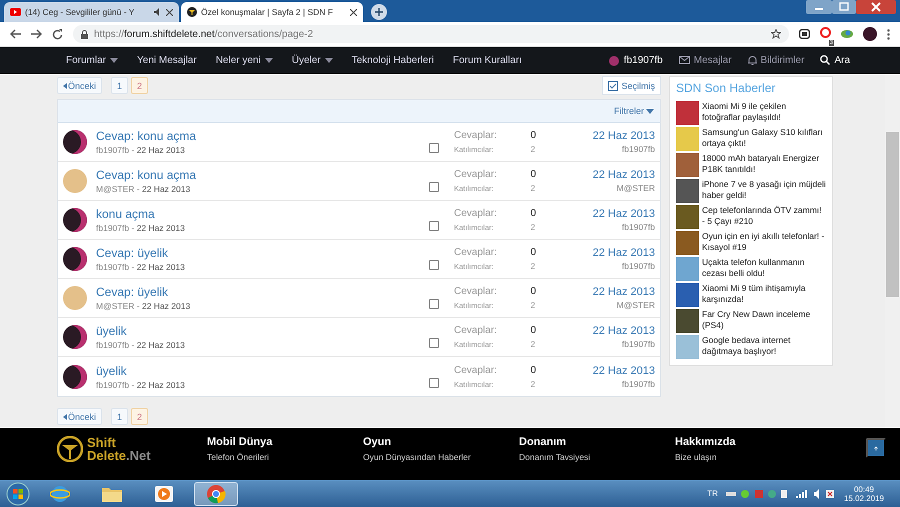 Image resolution: width=900 pixels, height=507 pixels. What do you see at coordinates (216, 494) in the screenshot?
I see `chrome-icon` at bounding box center [216, 494].